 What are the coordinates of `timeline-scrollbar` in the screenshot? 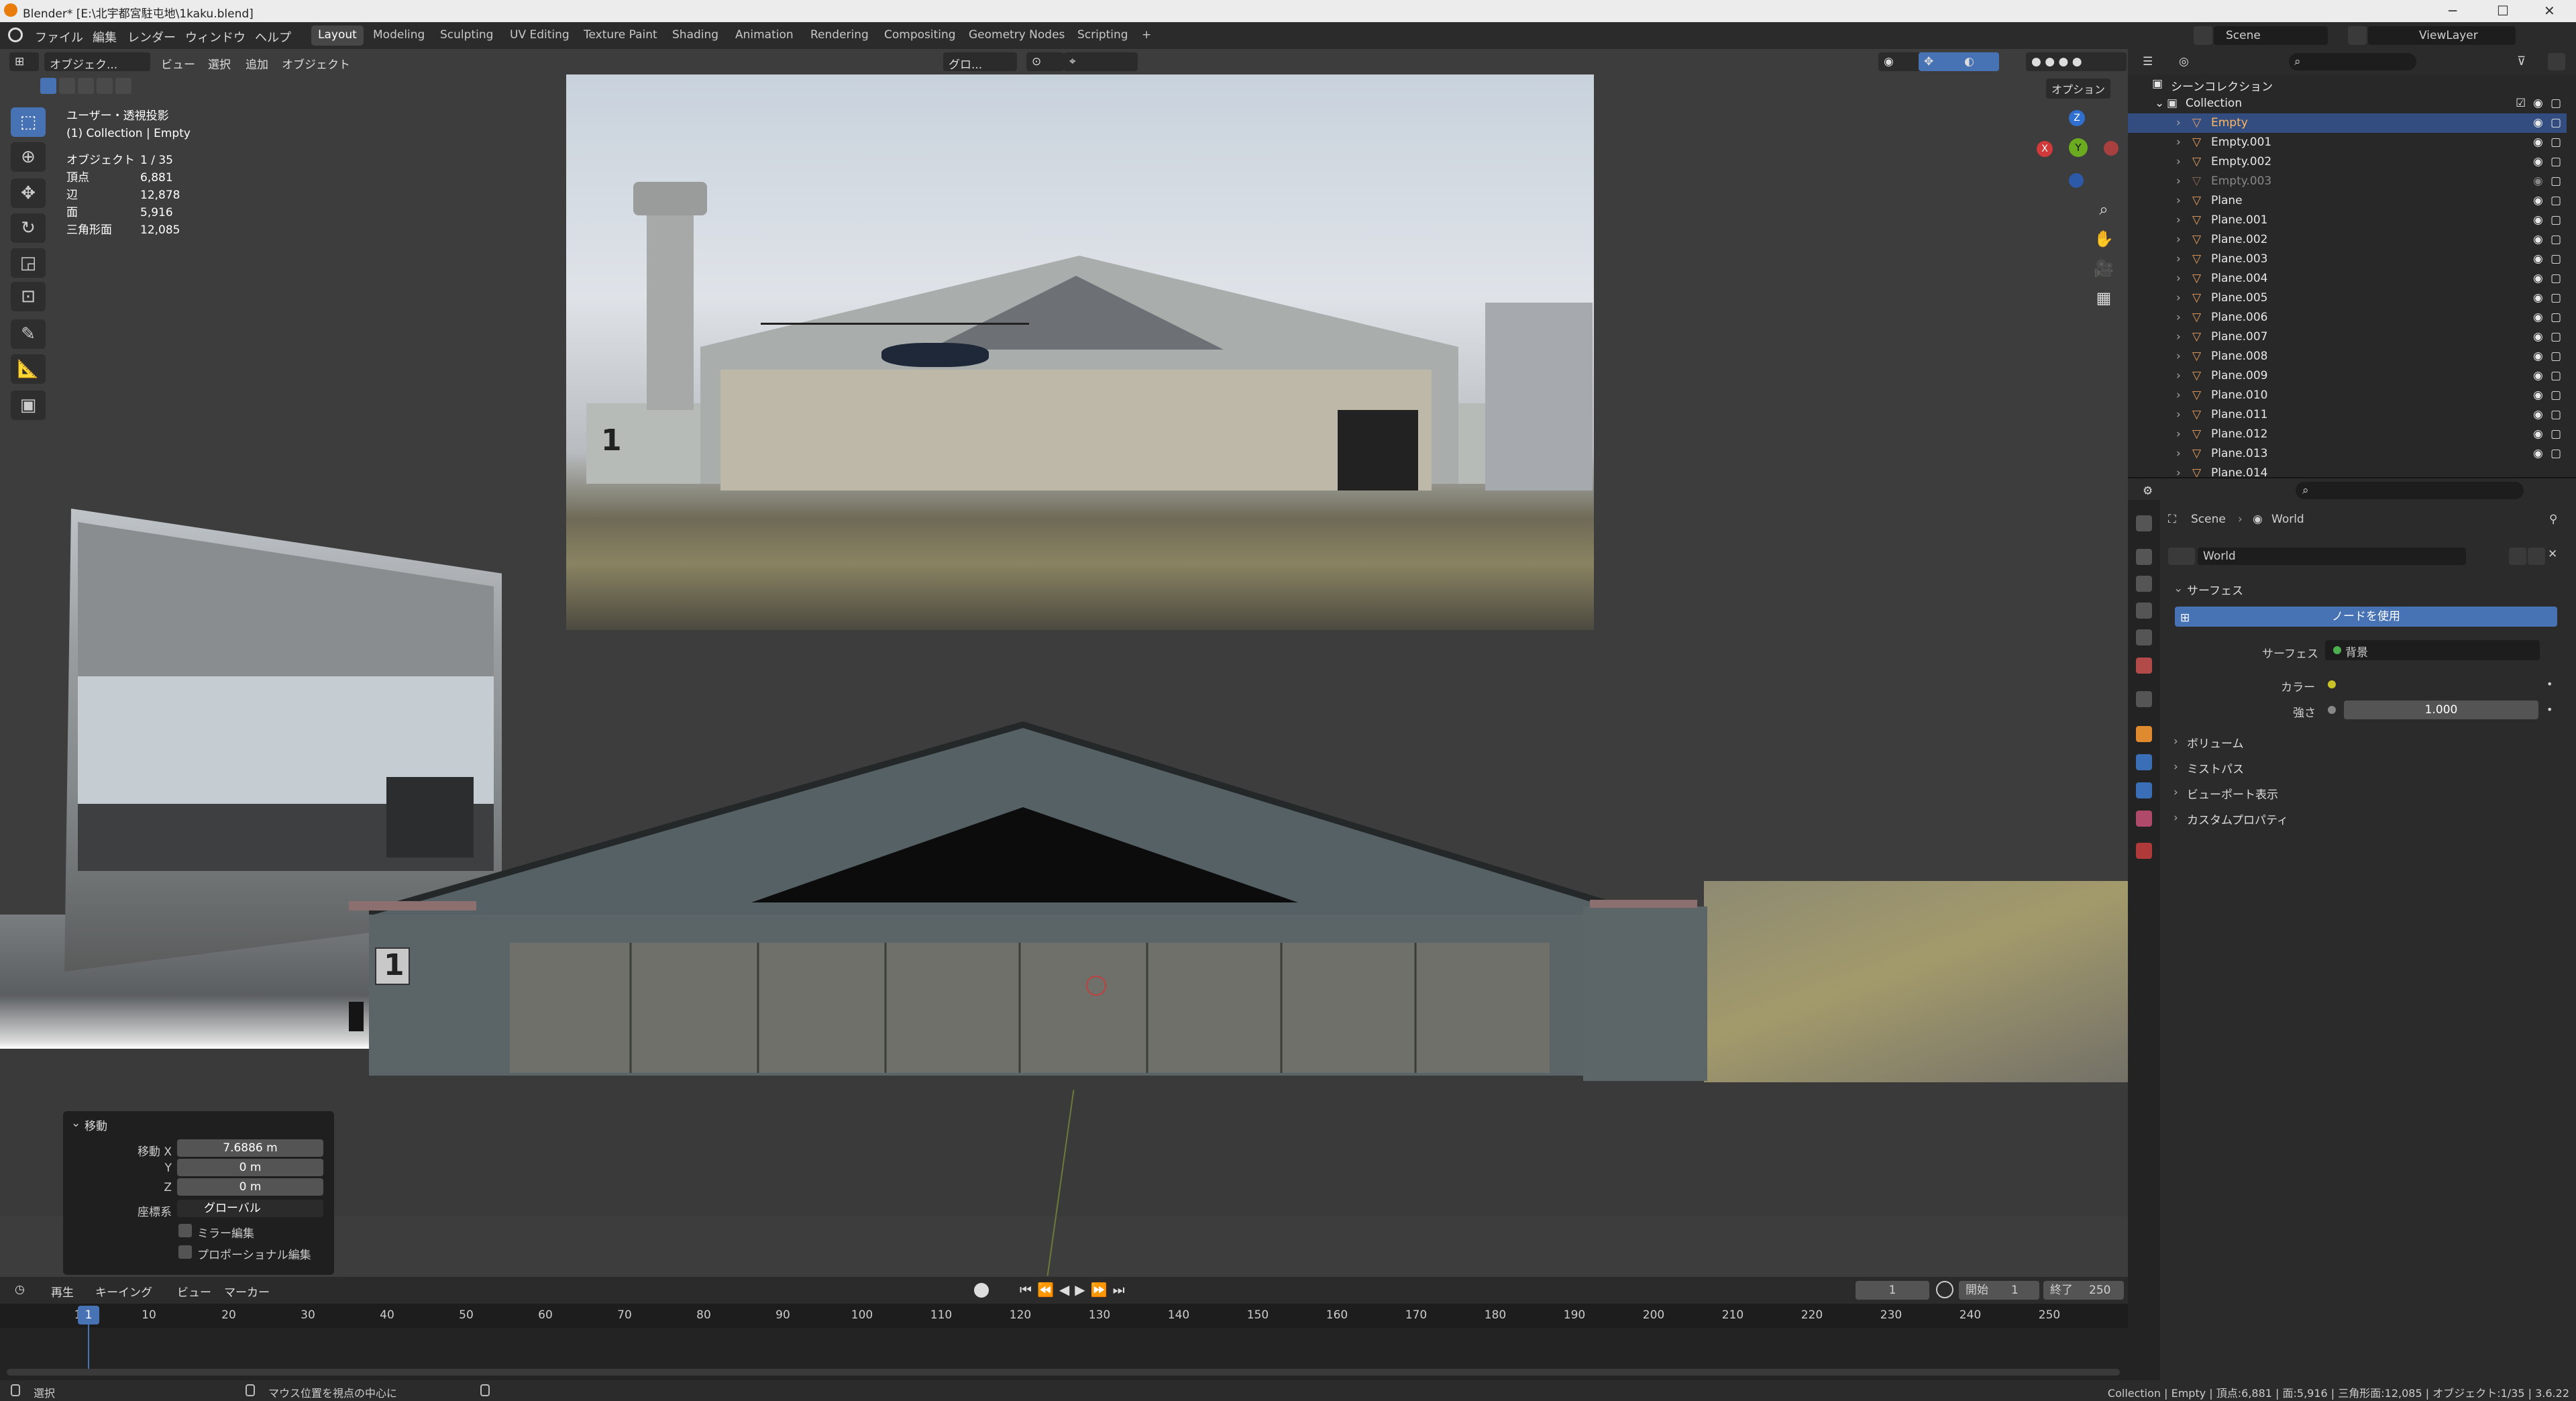 It's located at (1063, 1372).